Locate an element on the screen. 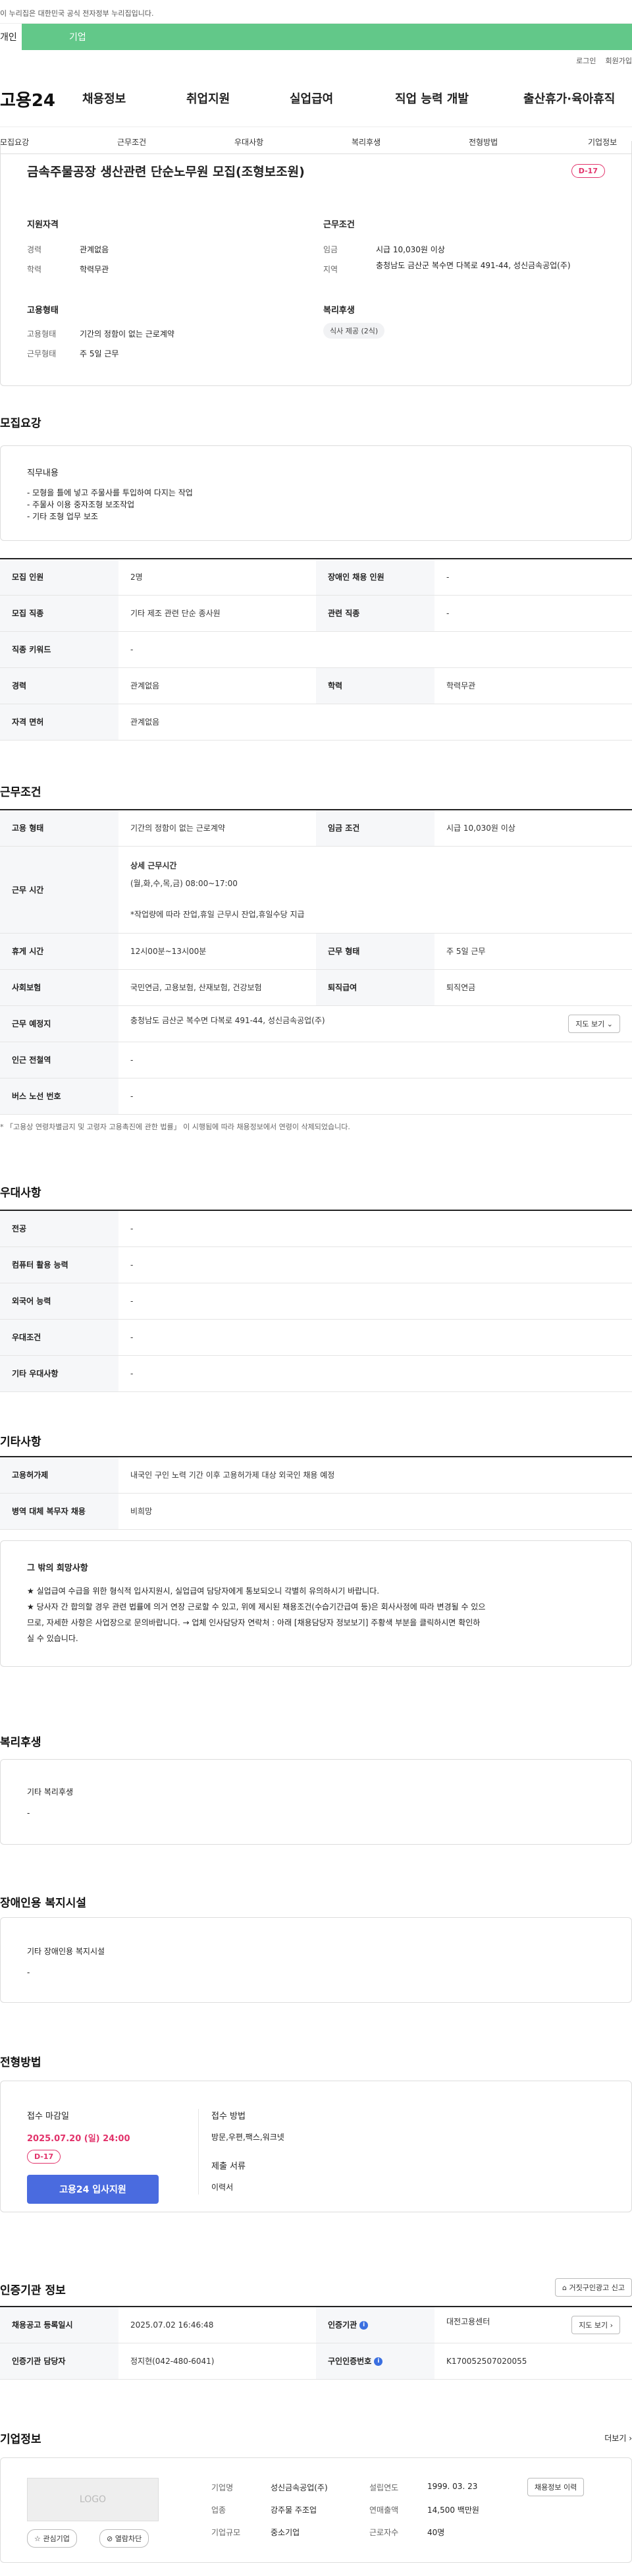 This screenshot has width=632, height=2576. tab-company: 기업 is located at coordinates (327, 37).